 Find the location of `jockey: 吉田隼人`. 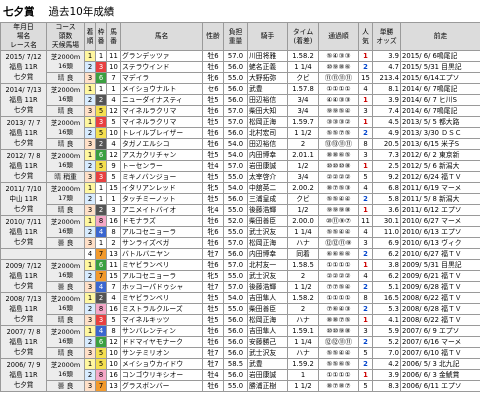

jockey: 吉田隼人 is located at coordinates (267, 331).